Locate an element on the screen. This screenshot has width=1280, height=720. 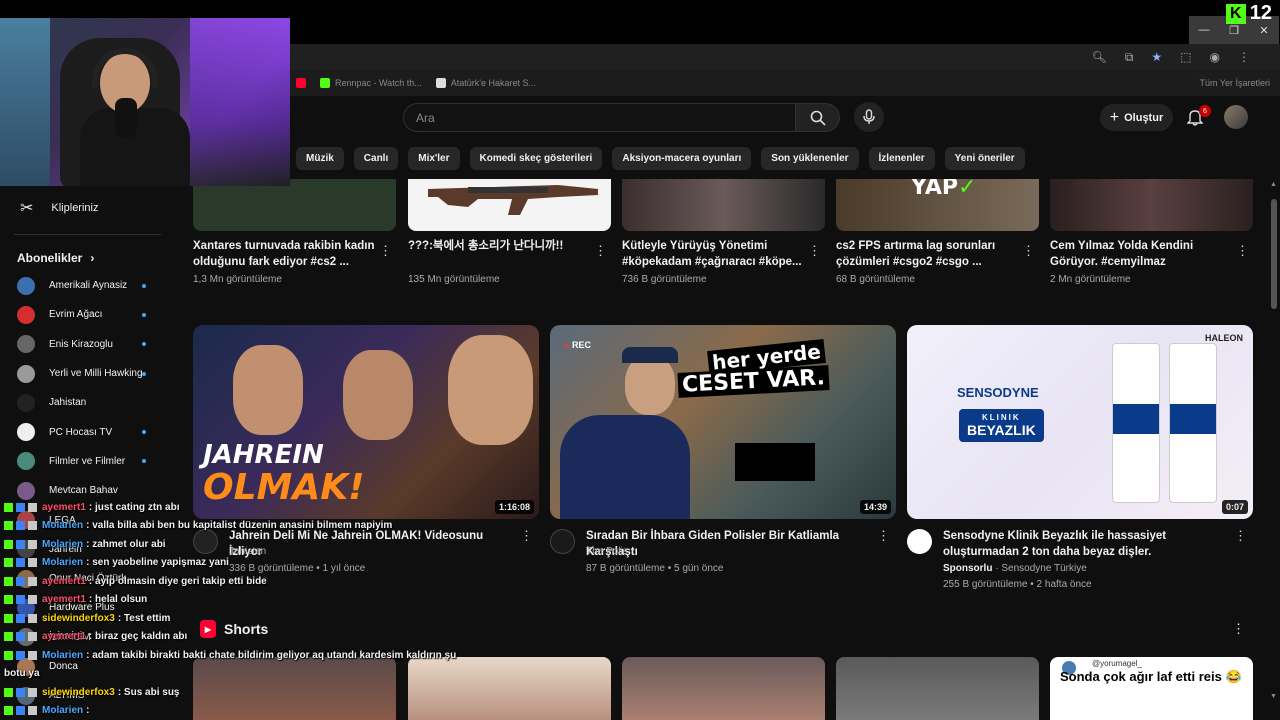
sidebar-item-label: Mevtcan Bahav is located at coordinates (83, 491).